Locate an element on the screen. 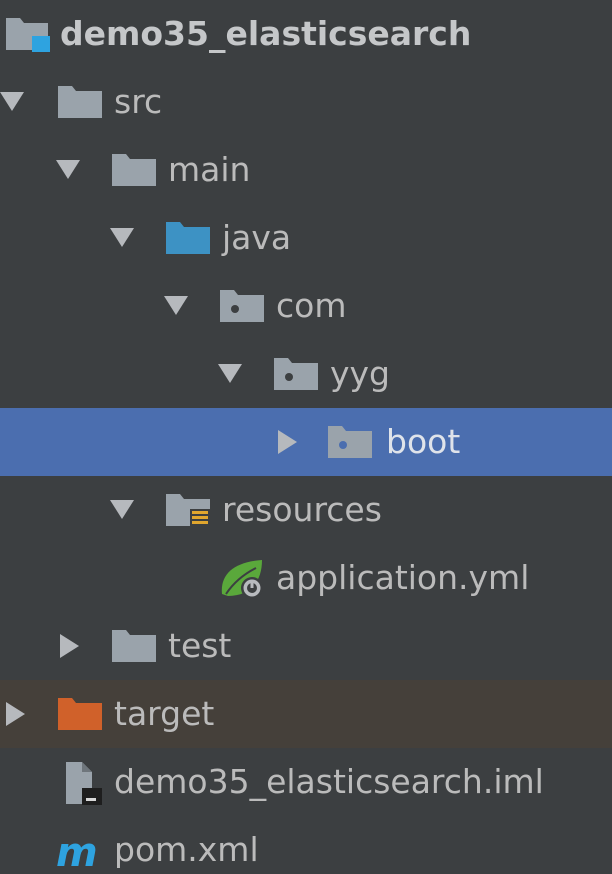 The height and width of the screenshot is (874, 612). svg-text: m is located at coordinates (77, 851).